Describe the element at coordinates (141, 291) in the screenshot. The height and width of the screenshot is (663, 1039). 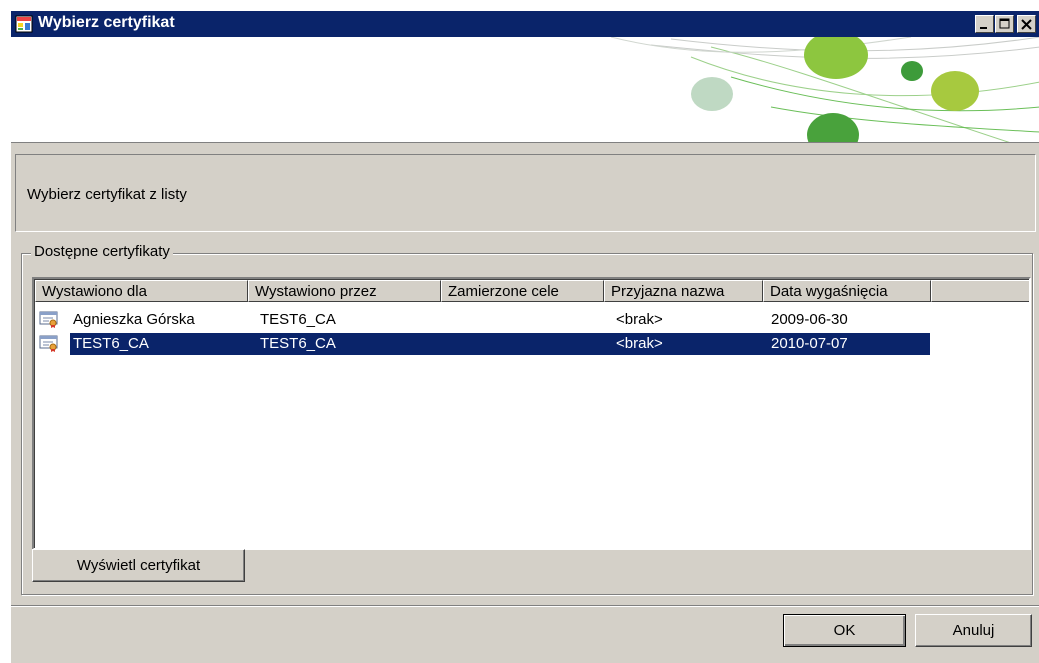
I see `column-header-issued-to: Wystawiono dla` at that location.